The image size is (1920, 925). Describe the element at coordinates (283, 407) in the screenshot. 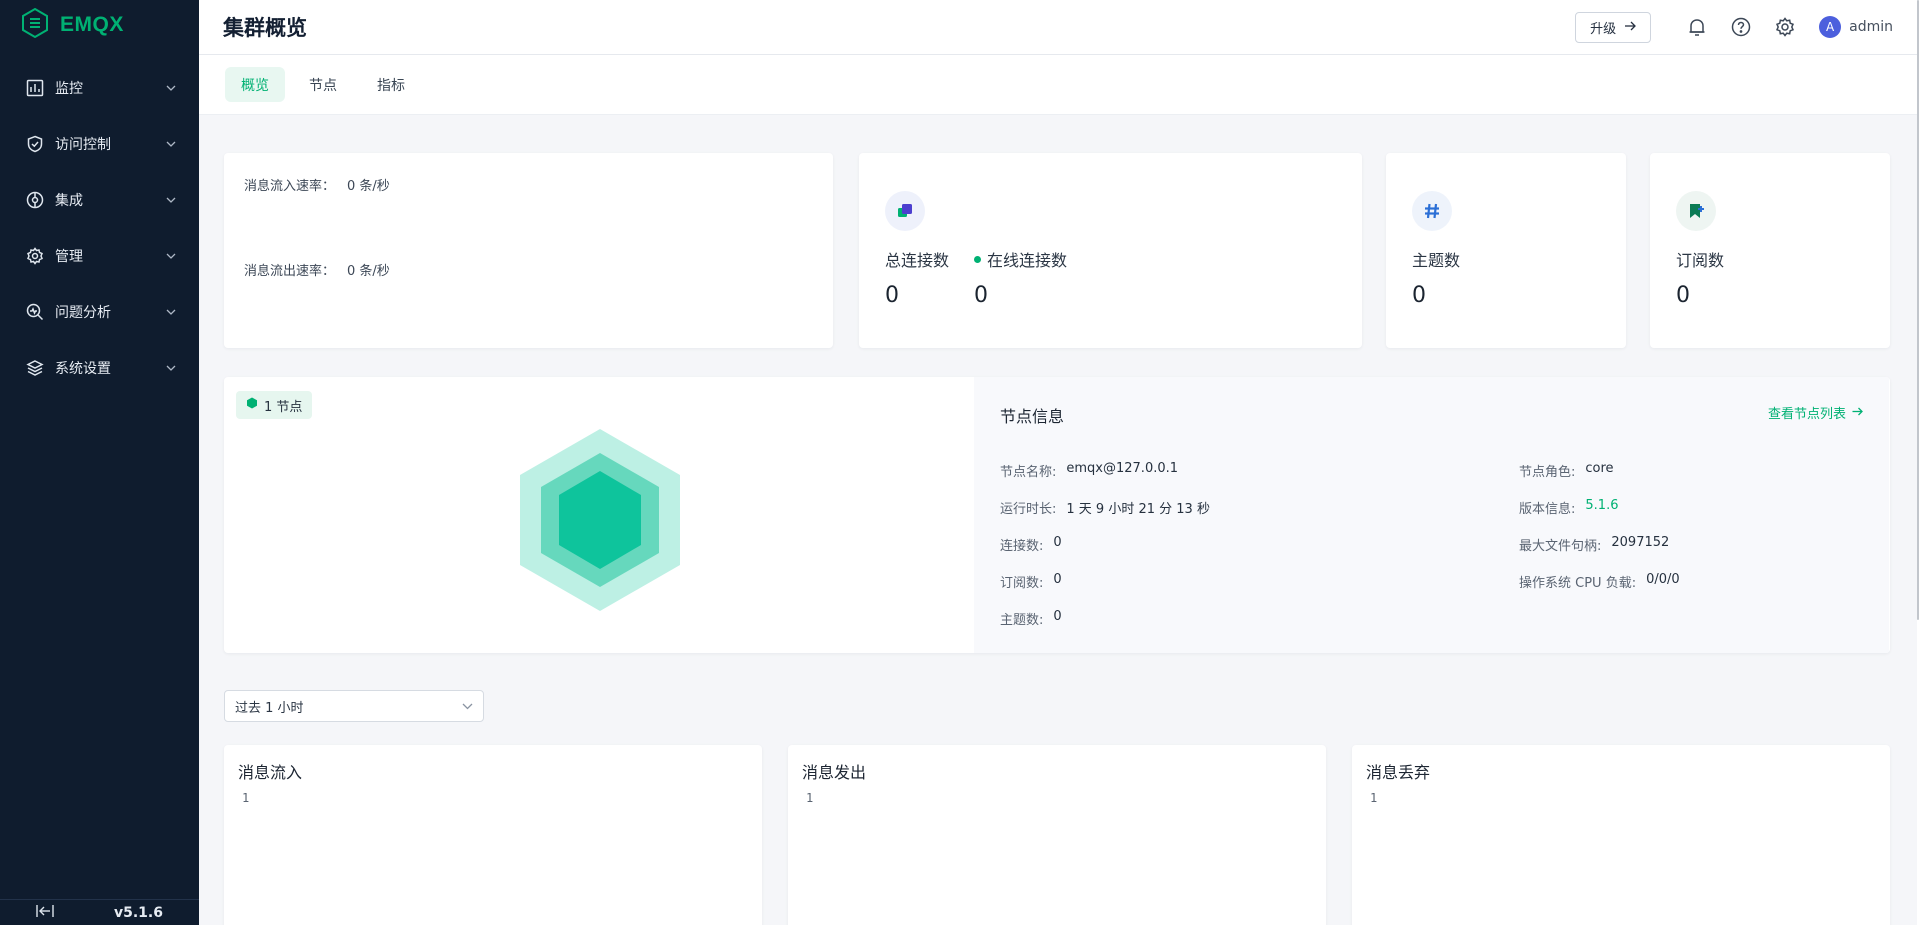

I see `node-count-label: 1 节点` at that location.